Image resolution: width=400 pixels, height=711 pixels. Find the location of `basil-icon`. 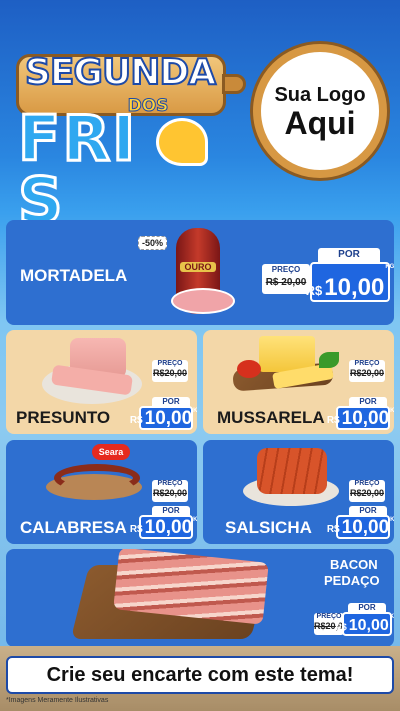

basil-icon is located at coordinates (329, 360).